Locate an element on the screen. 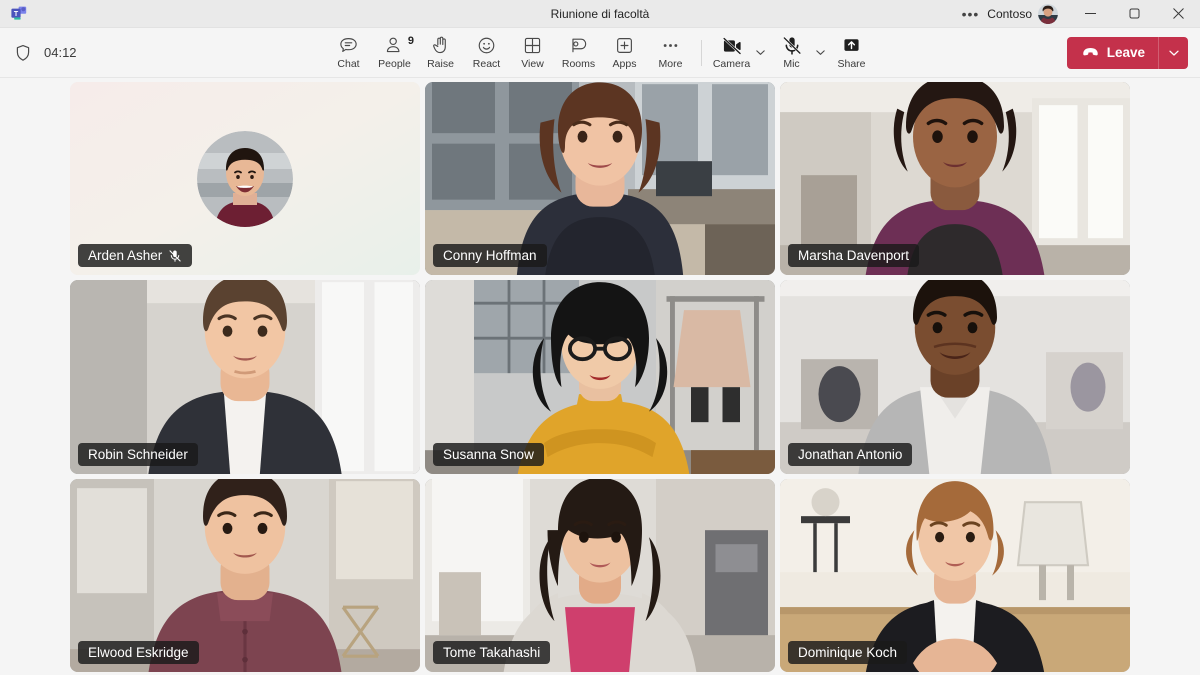 This screenshot has width=1200, height=675. title-bar-left: T is located at coordinates (14, 14).